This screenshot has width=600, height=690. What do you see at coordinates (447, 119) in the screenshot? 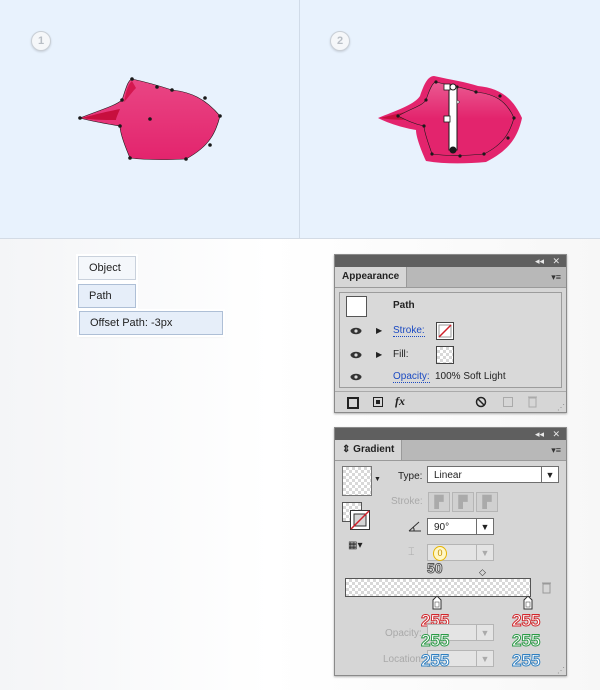
I see `gradient-mid-square` at bounding box center [447, 119].